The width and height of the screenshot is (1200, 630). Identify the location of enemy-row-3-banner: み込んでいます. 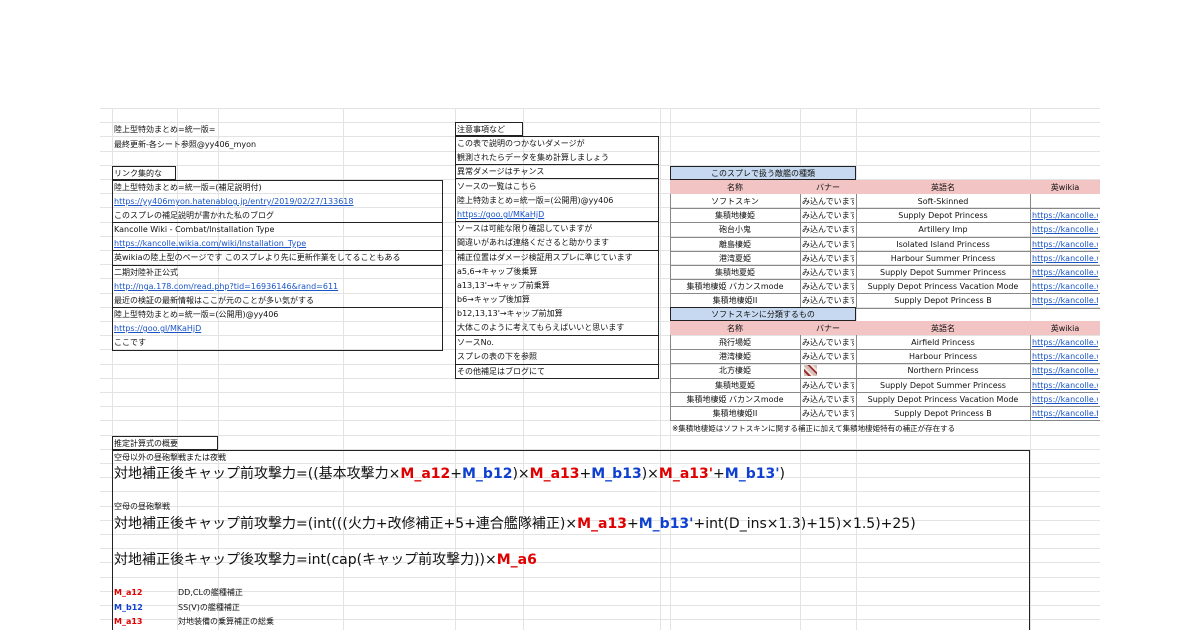
(828, 244).